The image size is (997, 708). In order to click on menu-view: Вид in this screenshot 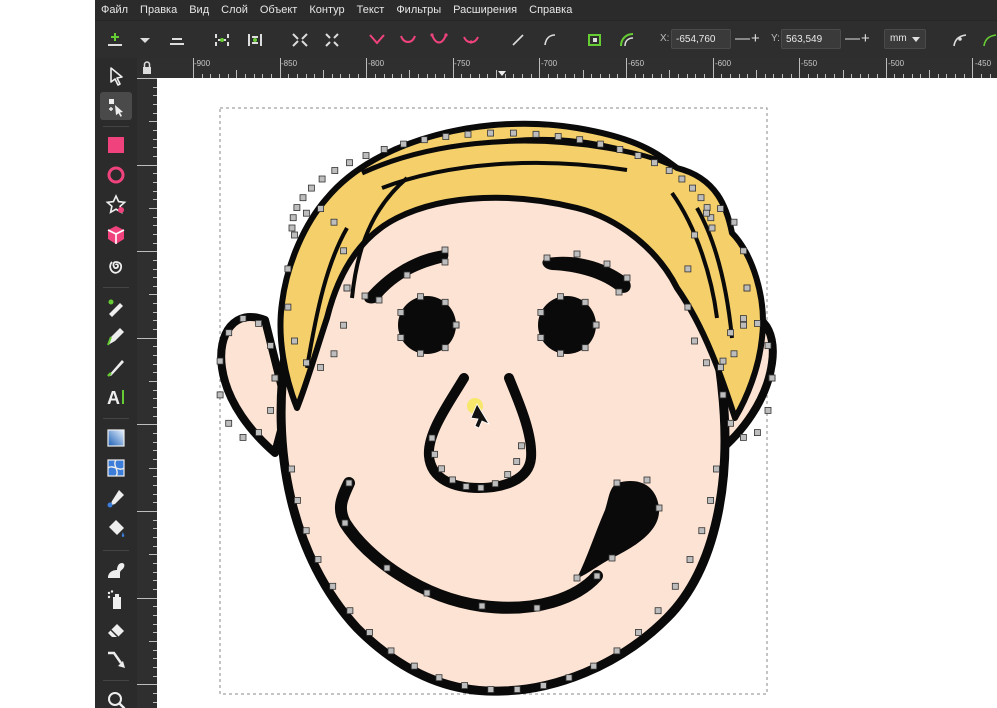, I will do `click(199, 10)`.